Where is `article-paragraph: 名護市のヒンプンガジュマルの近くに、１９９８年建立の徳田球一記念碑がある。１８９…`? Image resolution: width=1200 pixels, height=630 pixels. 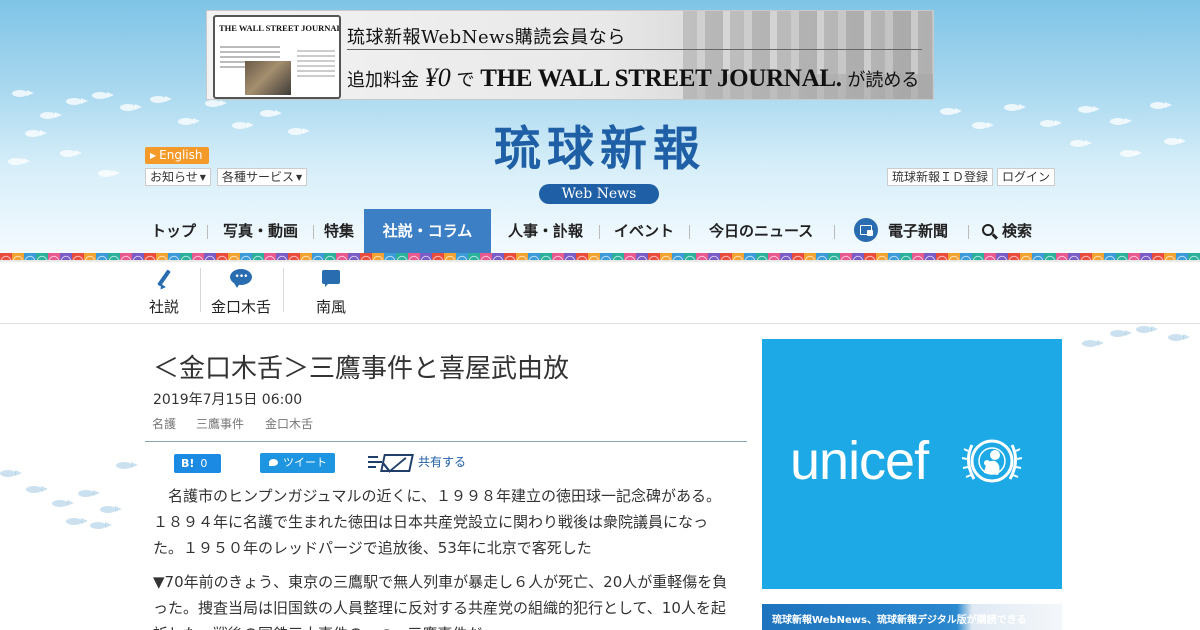
article-paragraph: 名護市のヒンプンガジュマルの近くに、１９９８年建立の徳田球一記念碑がある。１８９… is located at coordinates (437, 522).